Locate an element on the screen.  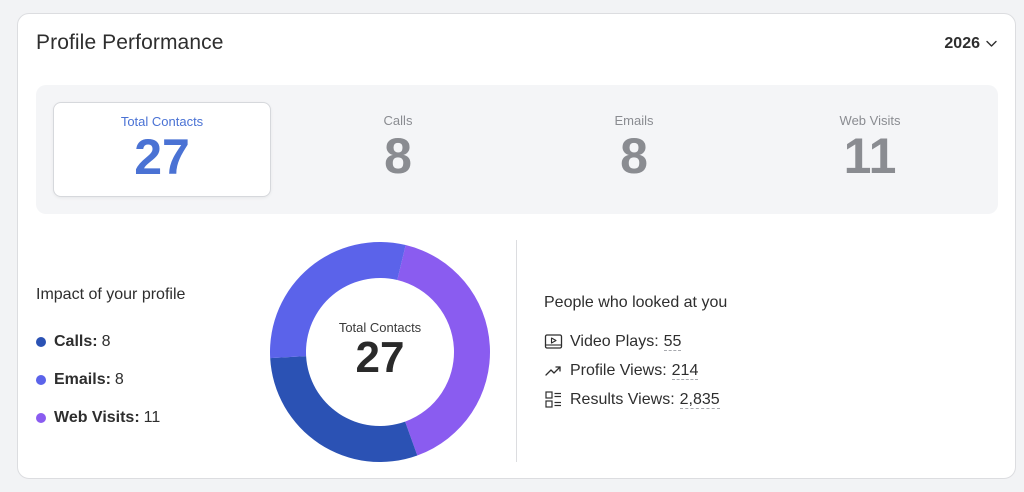
profile-views-row: Profile Views: 214 is located at coordinates (635, 370).